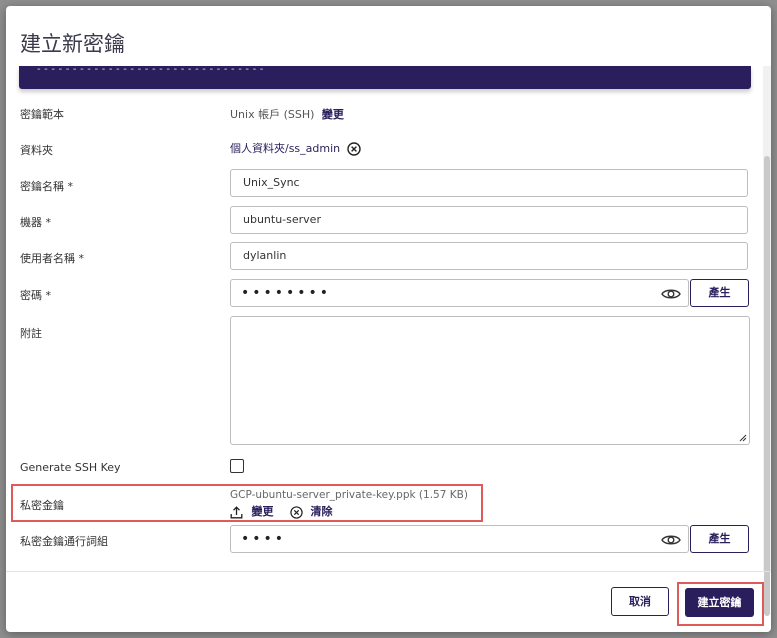 The image size is (777, 638). I want to click on folder-value-row: 個人資料夾/ss_admin, so click(295, 148).